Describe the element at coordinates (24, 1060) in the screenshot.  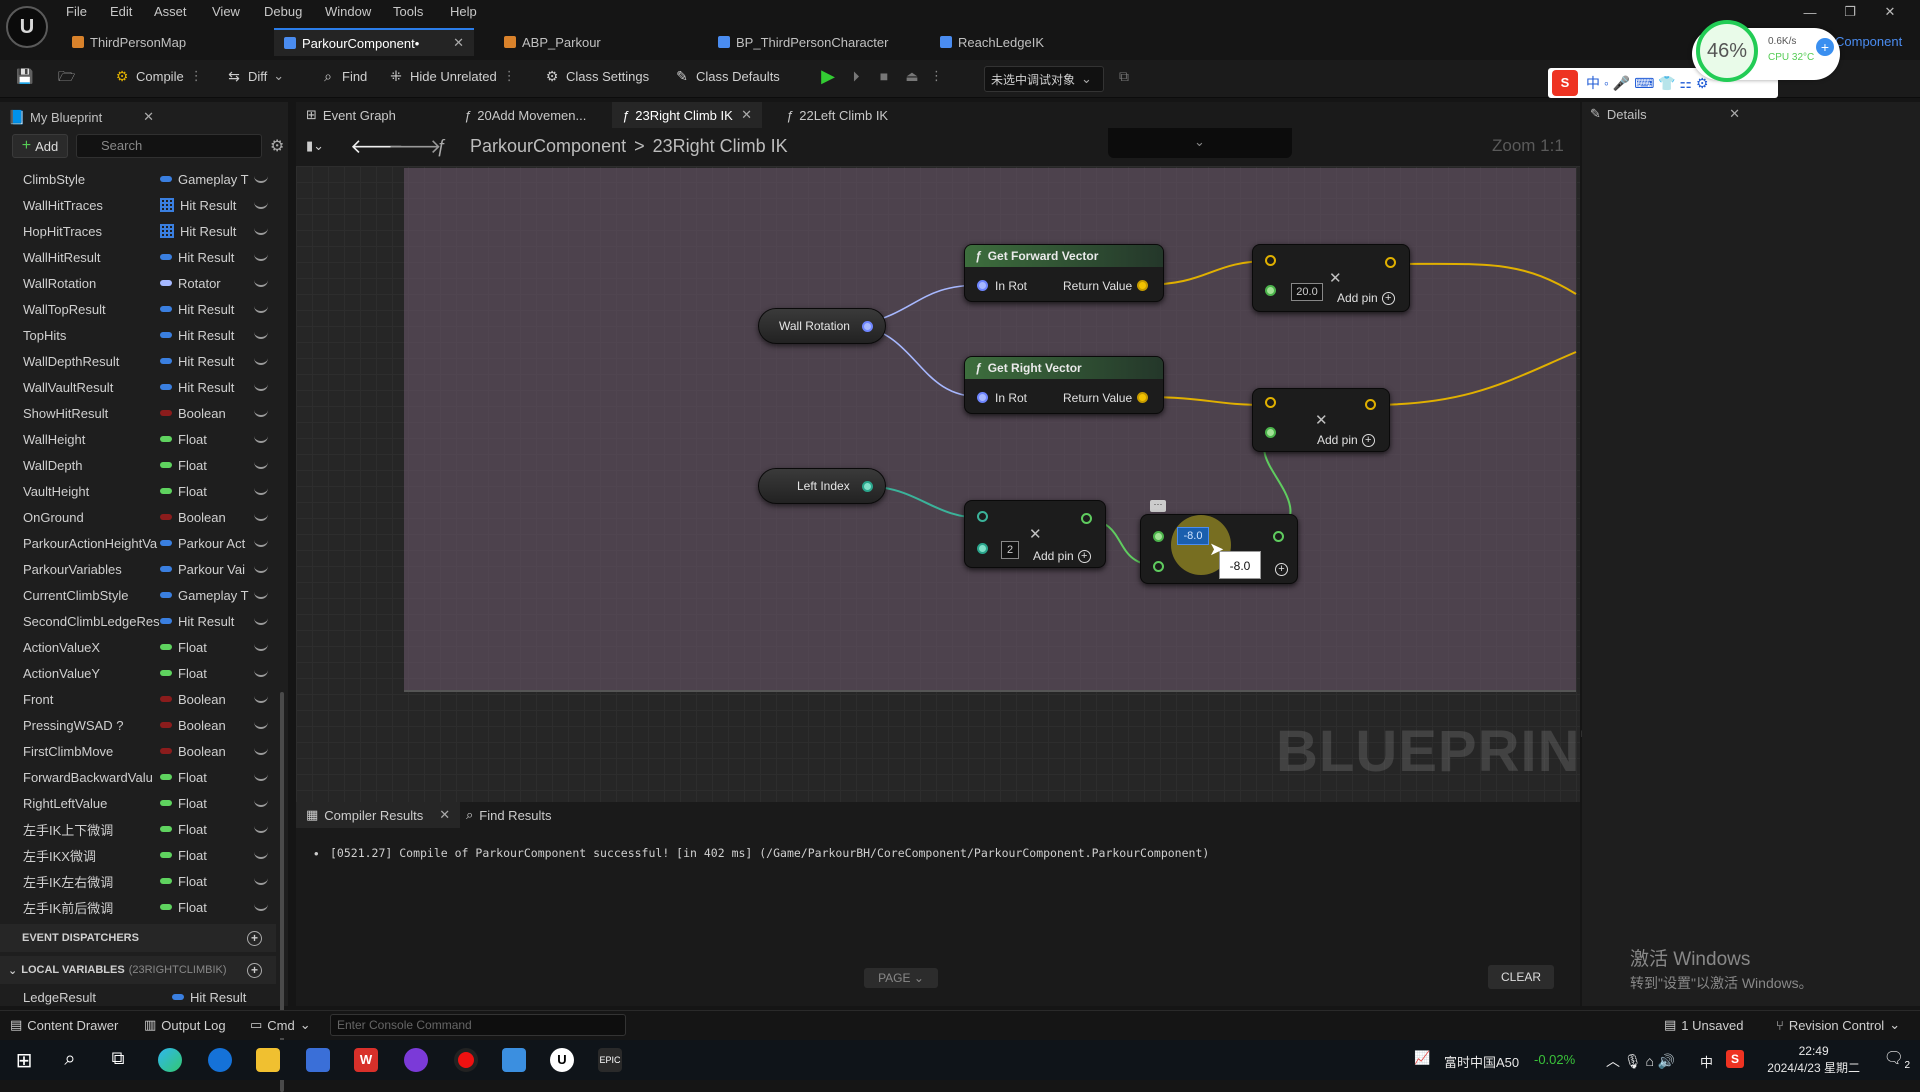
I see `windows-start-icon: ⊞` at that location.